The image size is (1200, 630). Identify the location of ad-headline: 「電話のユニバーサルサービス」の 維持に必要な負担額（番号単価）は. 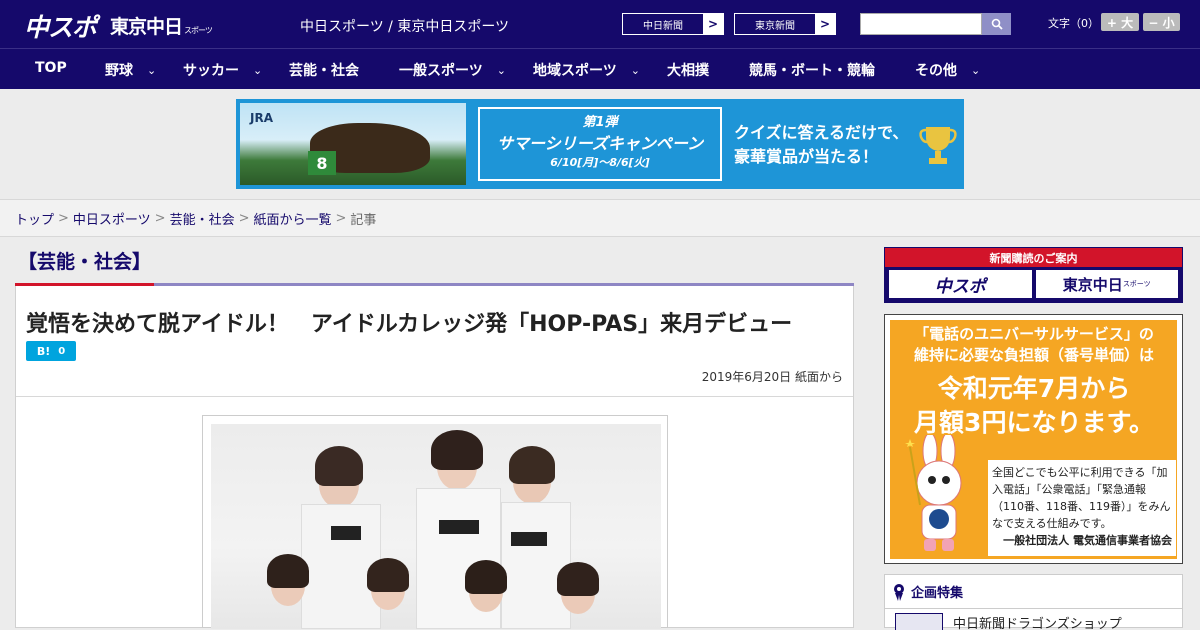
(1034, 345).